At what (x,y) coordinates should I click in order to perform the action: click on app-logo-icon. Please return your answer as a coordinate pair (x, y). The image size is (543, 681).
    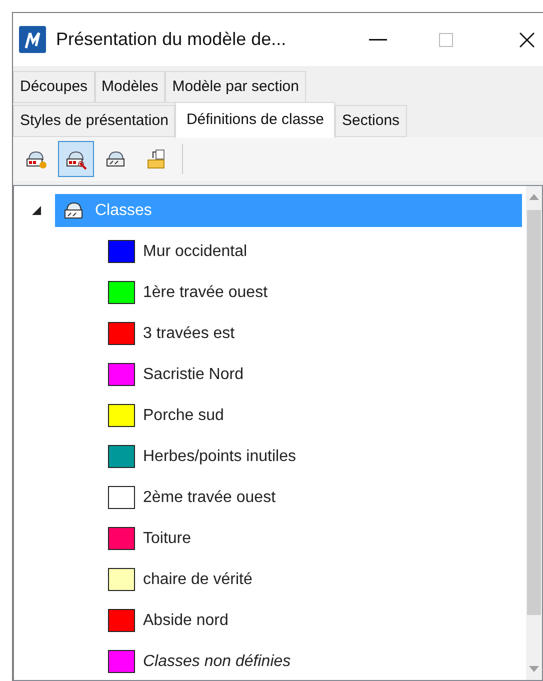
    Looking at the image, I should click on (32, 39).